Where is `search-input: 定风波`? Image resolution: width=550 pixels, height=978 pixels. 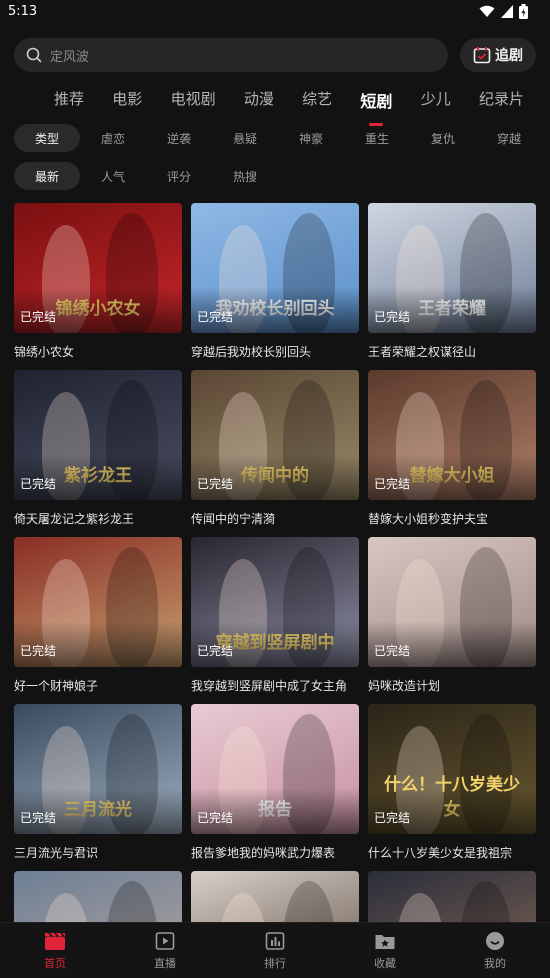
search-input: 定风波 is located at coordinates (231, 55).